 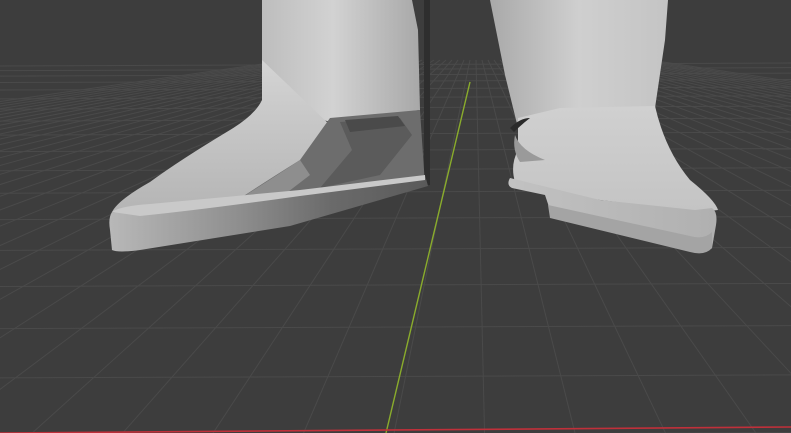 What do you see at coordinates (427, 92) in the screenshot?
I see `armature-rod` at bounding box center [427, 92].